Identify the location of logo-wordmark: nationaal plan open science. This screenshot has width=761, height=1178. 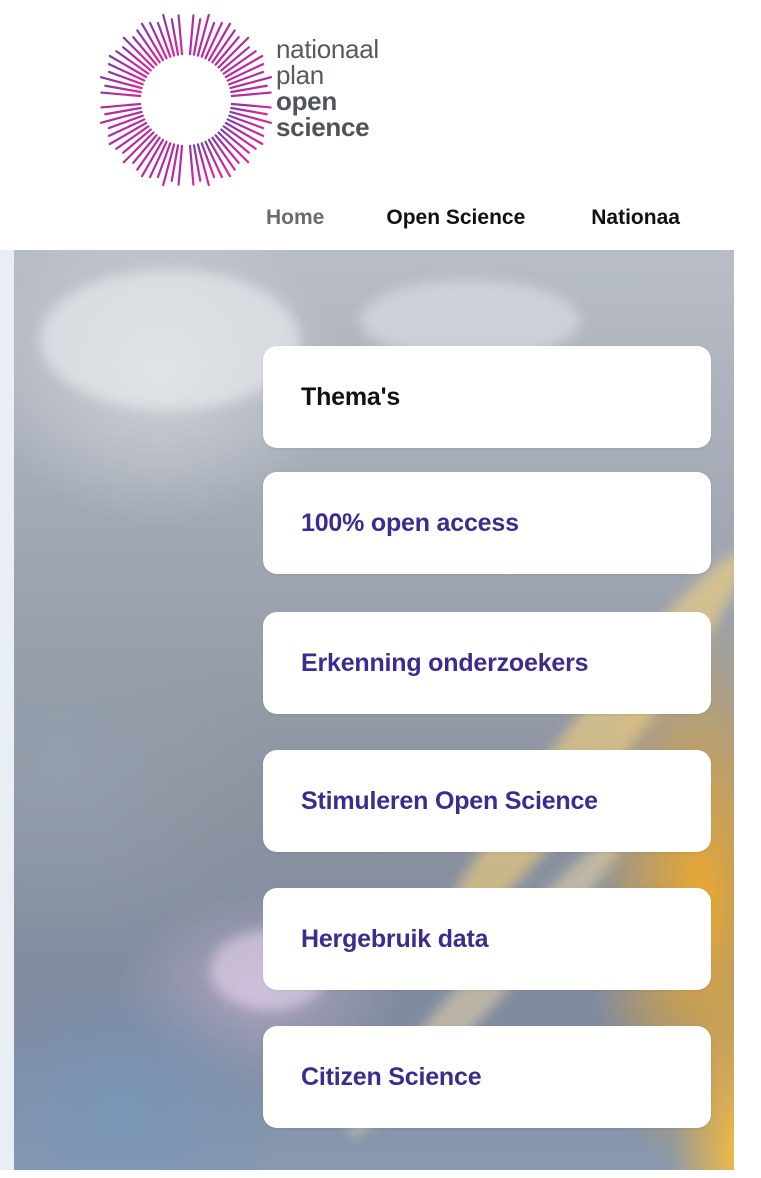
(327, 88).